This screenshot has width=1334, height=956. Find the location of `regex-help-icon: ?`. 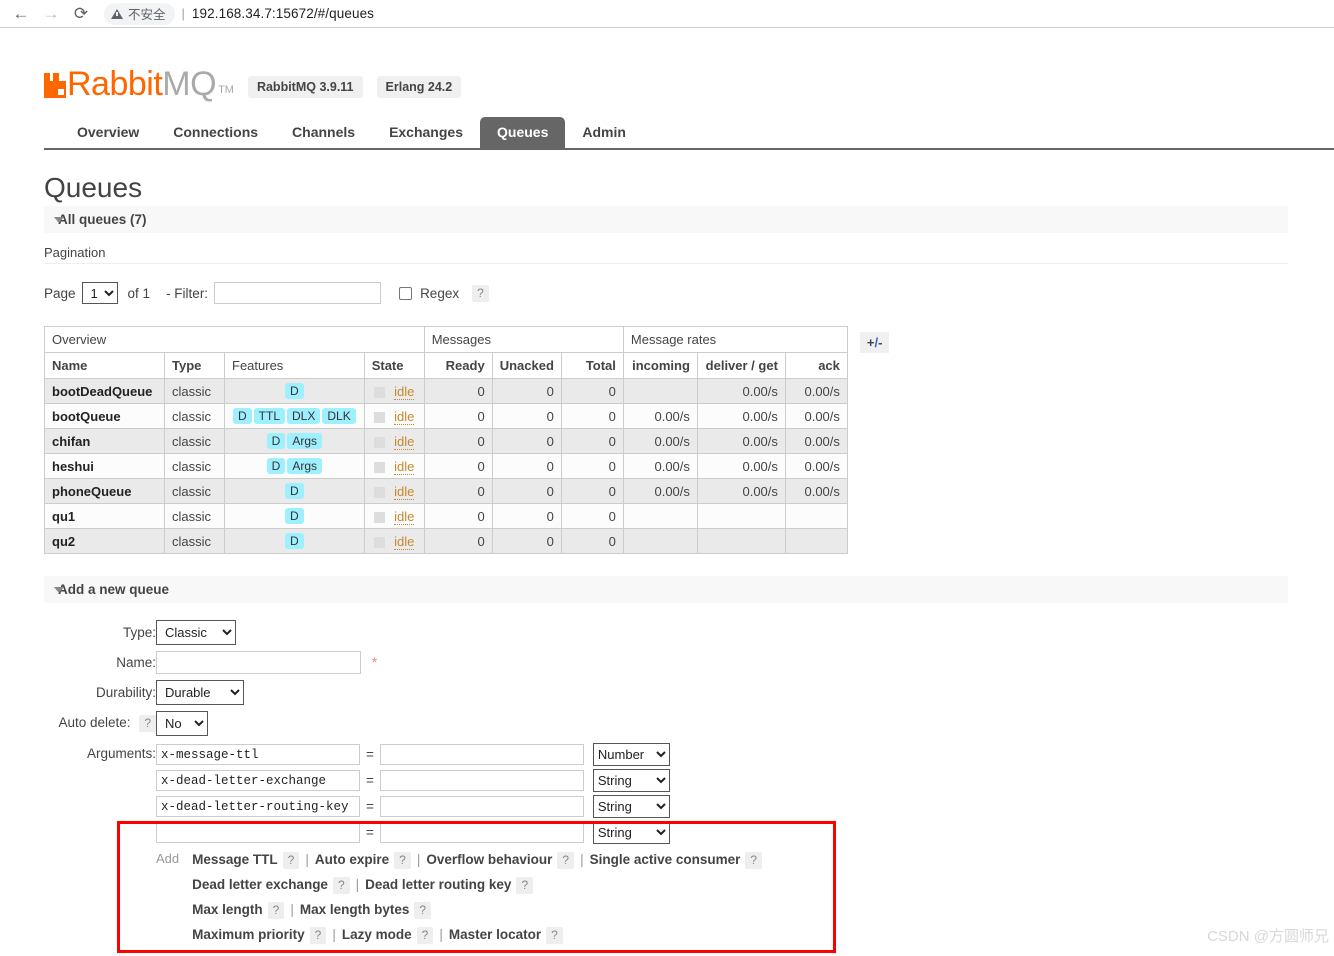

regex-help-icon: ? is located at coordinates (480, 293).